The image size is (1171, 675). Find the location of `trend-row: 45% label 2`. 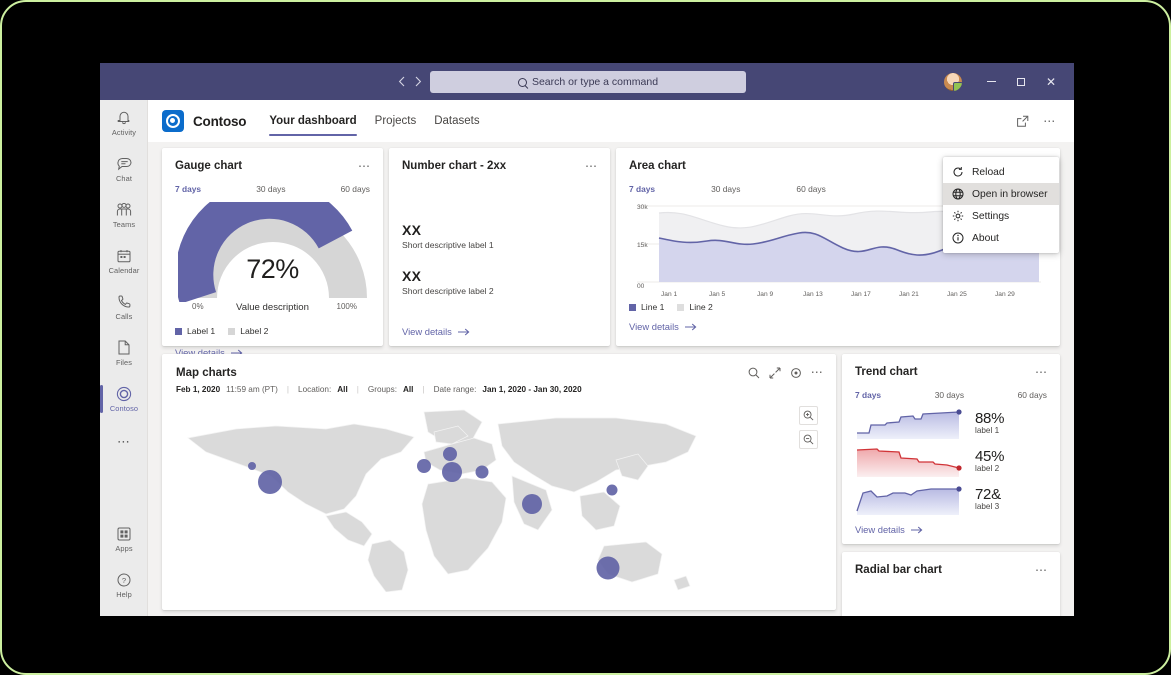

trend-row: 45% label 2 is located at coordinates (951, 461).